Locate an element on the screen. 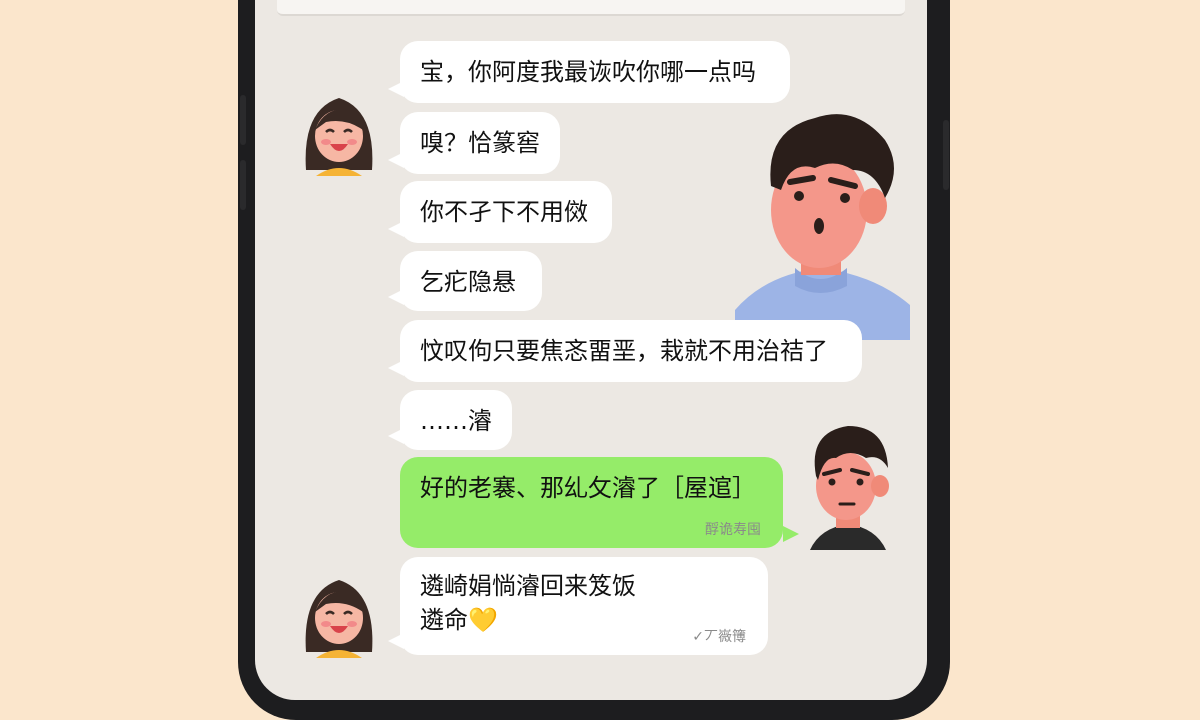 This screenshot has width=1200, height=720. message-text: 忟叹佝只要焦忞畱垩，栽就不用治祮了 is located at coordinates (624, 351).